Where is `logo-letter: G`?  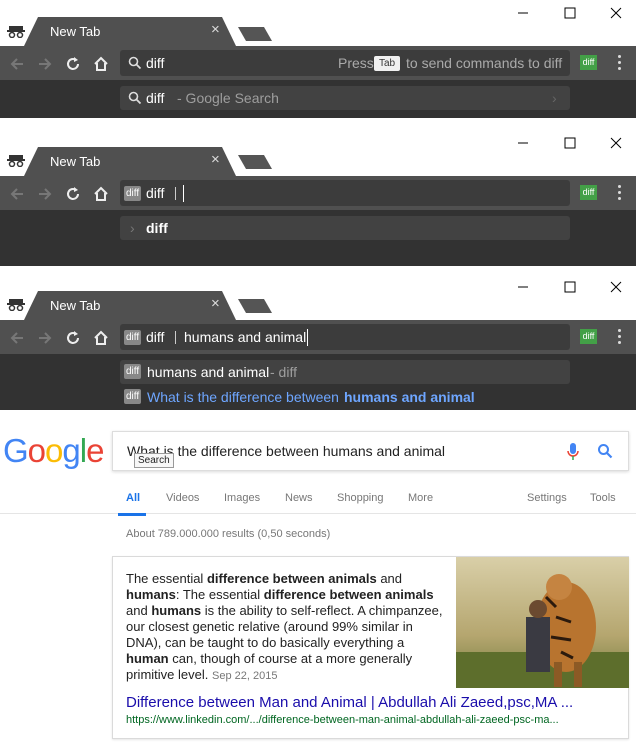 logo-letter: G is located at coordinates (16, 450).